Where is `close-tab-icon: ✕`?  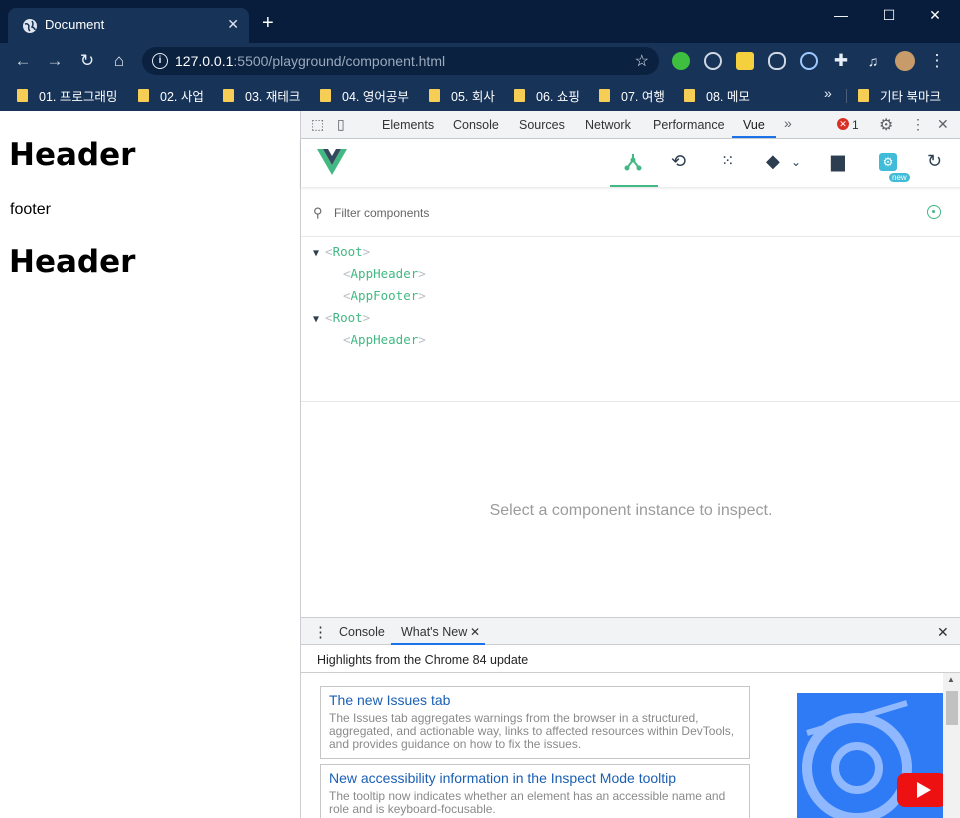 close-tab-icon: ✕ is located at coordinates (475, 632).